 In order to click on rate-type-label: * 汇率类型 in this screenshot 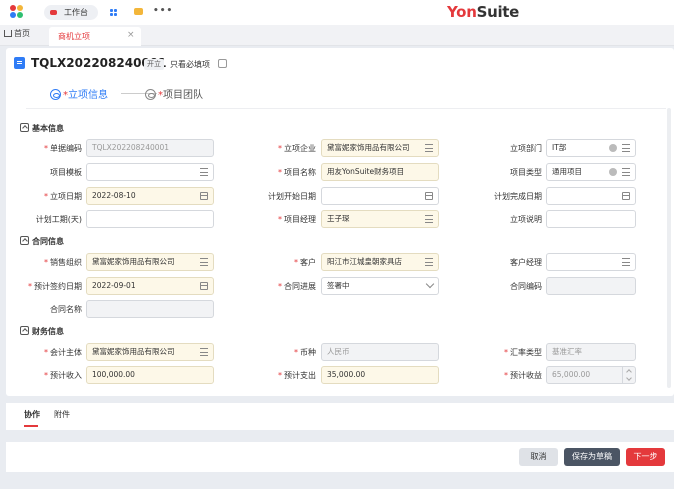, I will do `click(523, 352)`.